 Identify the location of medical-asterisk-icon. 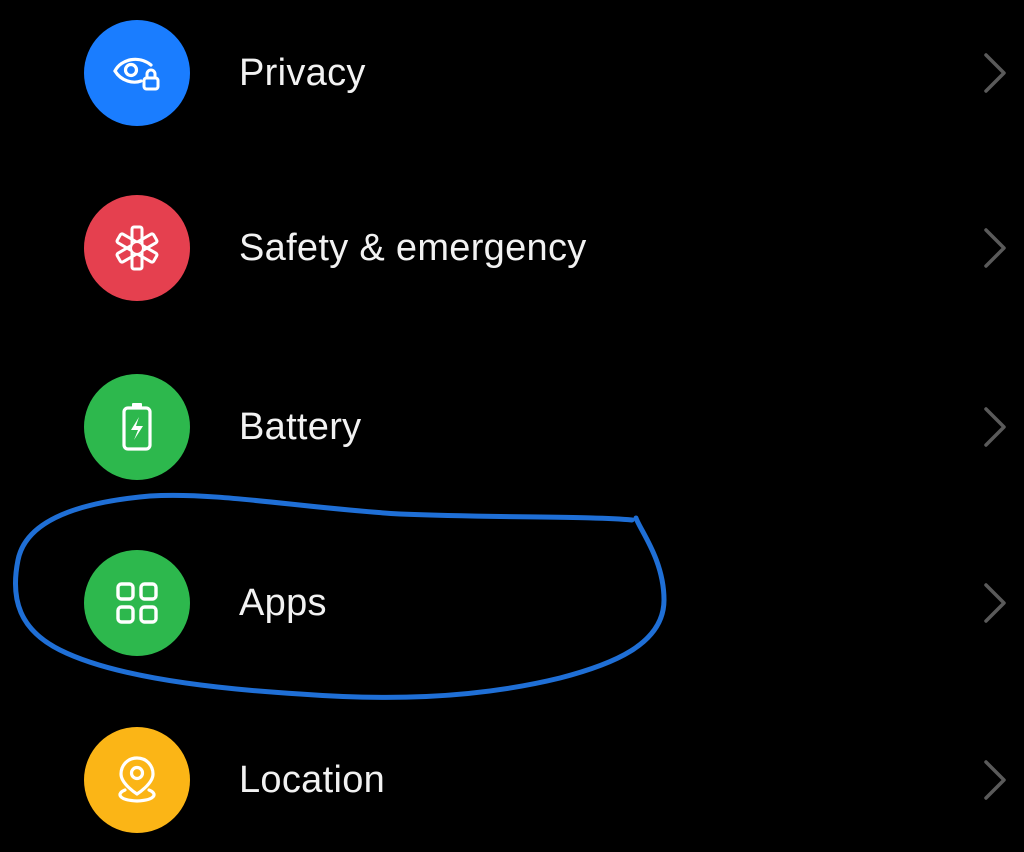
(137, 248).